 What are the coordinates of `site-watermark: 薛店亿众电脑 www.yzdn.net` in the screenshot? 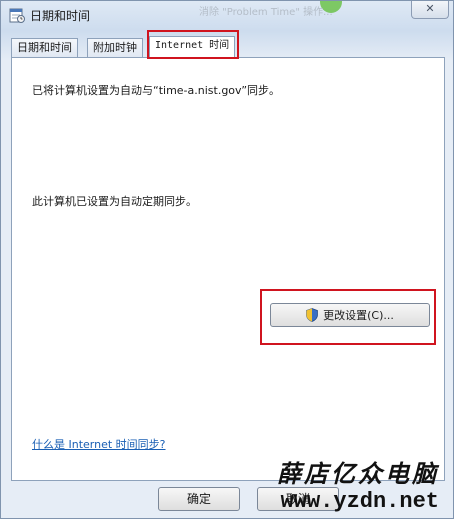 It's located at (334, 487).